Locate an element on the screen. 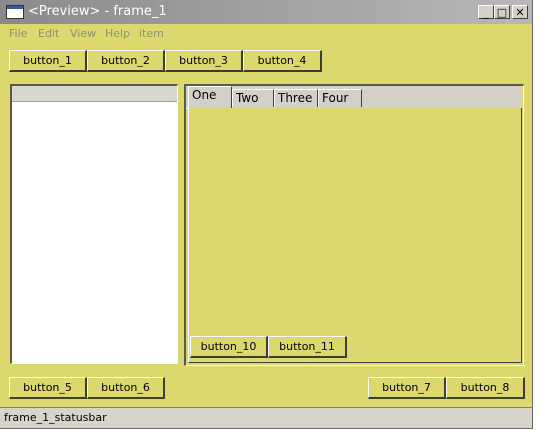 The height and width of the screenshot is (430, 540). menu-view: View is located at coordinates (83, 33).